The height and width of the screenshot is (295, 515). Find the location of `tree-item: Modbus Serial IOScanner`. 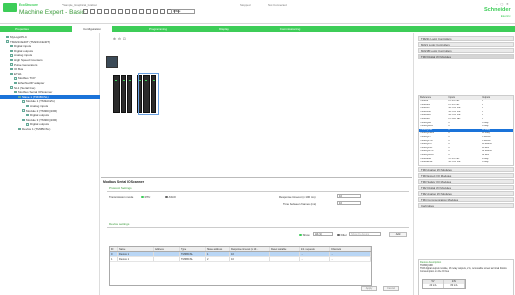

tree-item: Modbus Serial IOScanner is located at coordinates (26, 92).